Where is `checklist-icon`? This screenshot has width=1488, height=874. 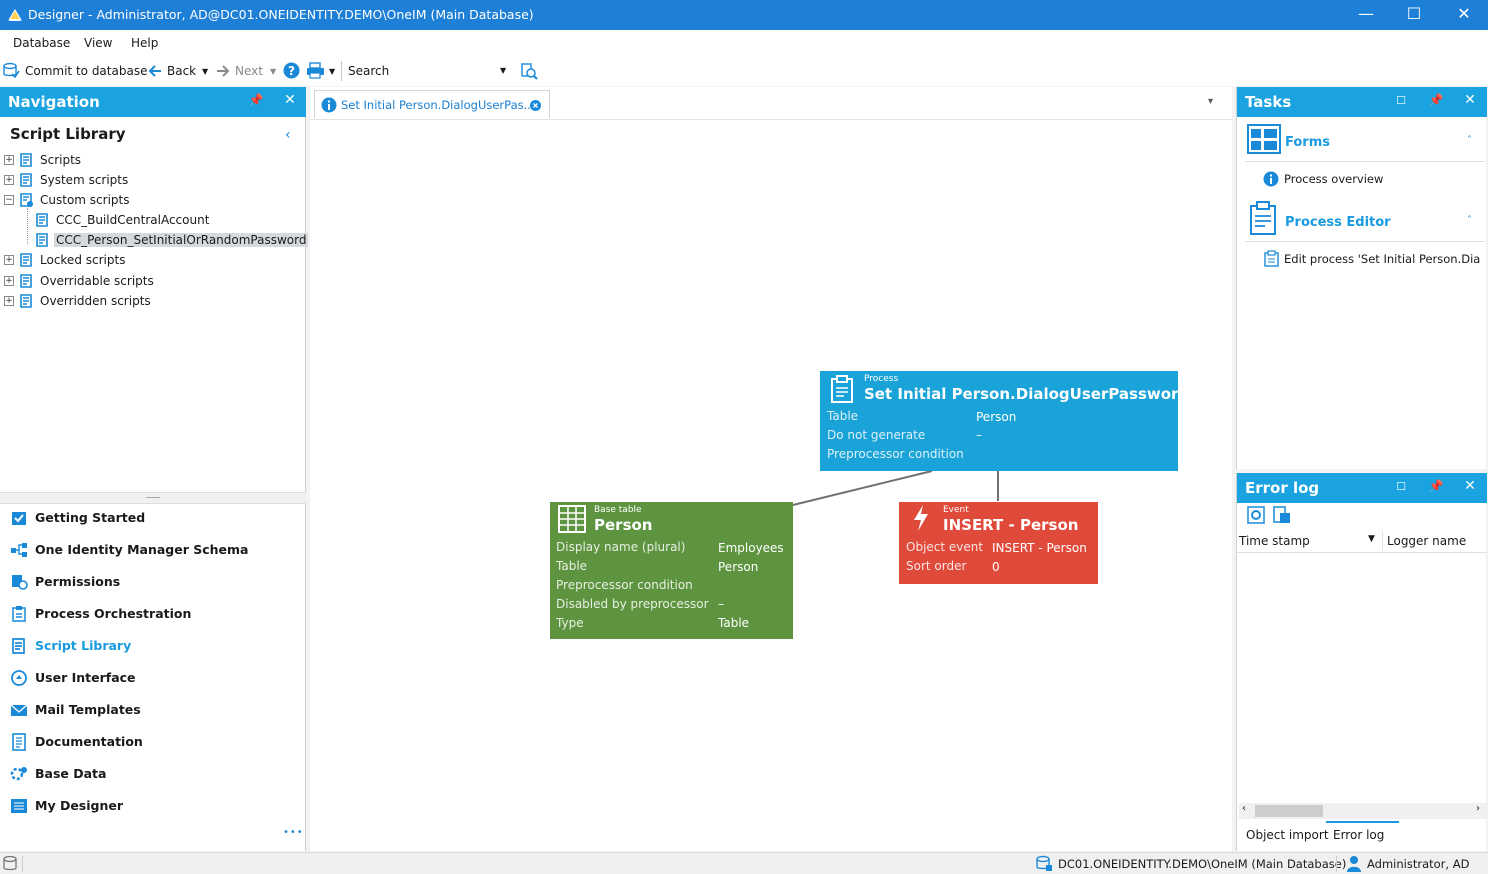
checklist-icon is located at coordinates (19, 518).